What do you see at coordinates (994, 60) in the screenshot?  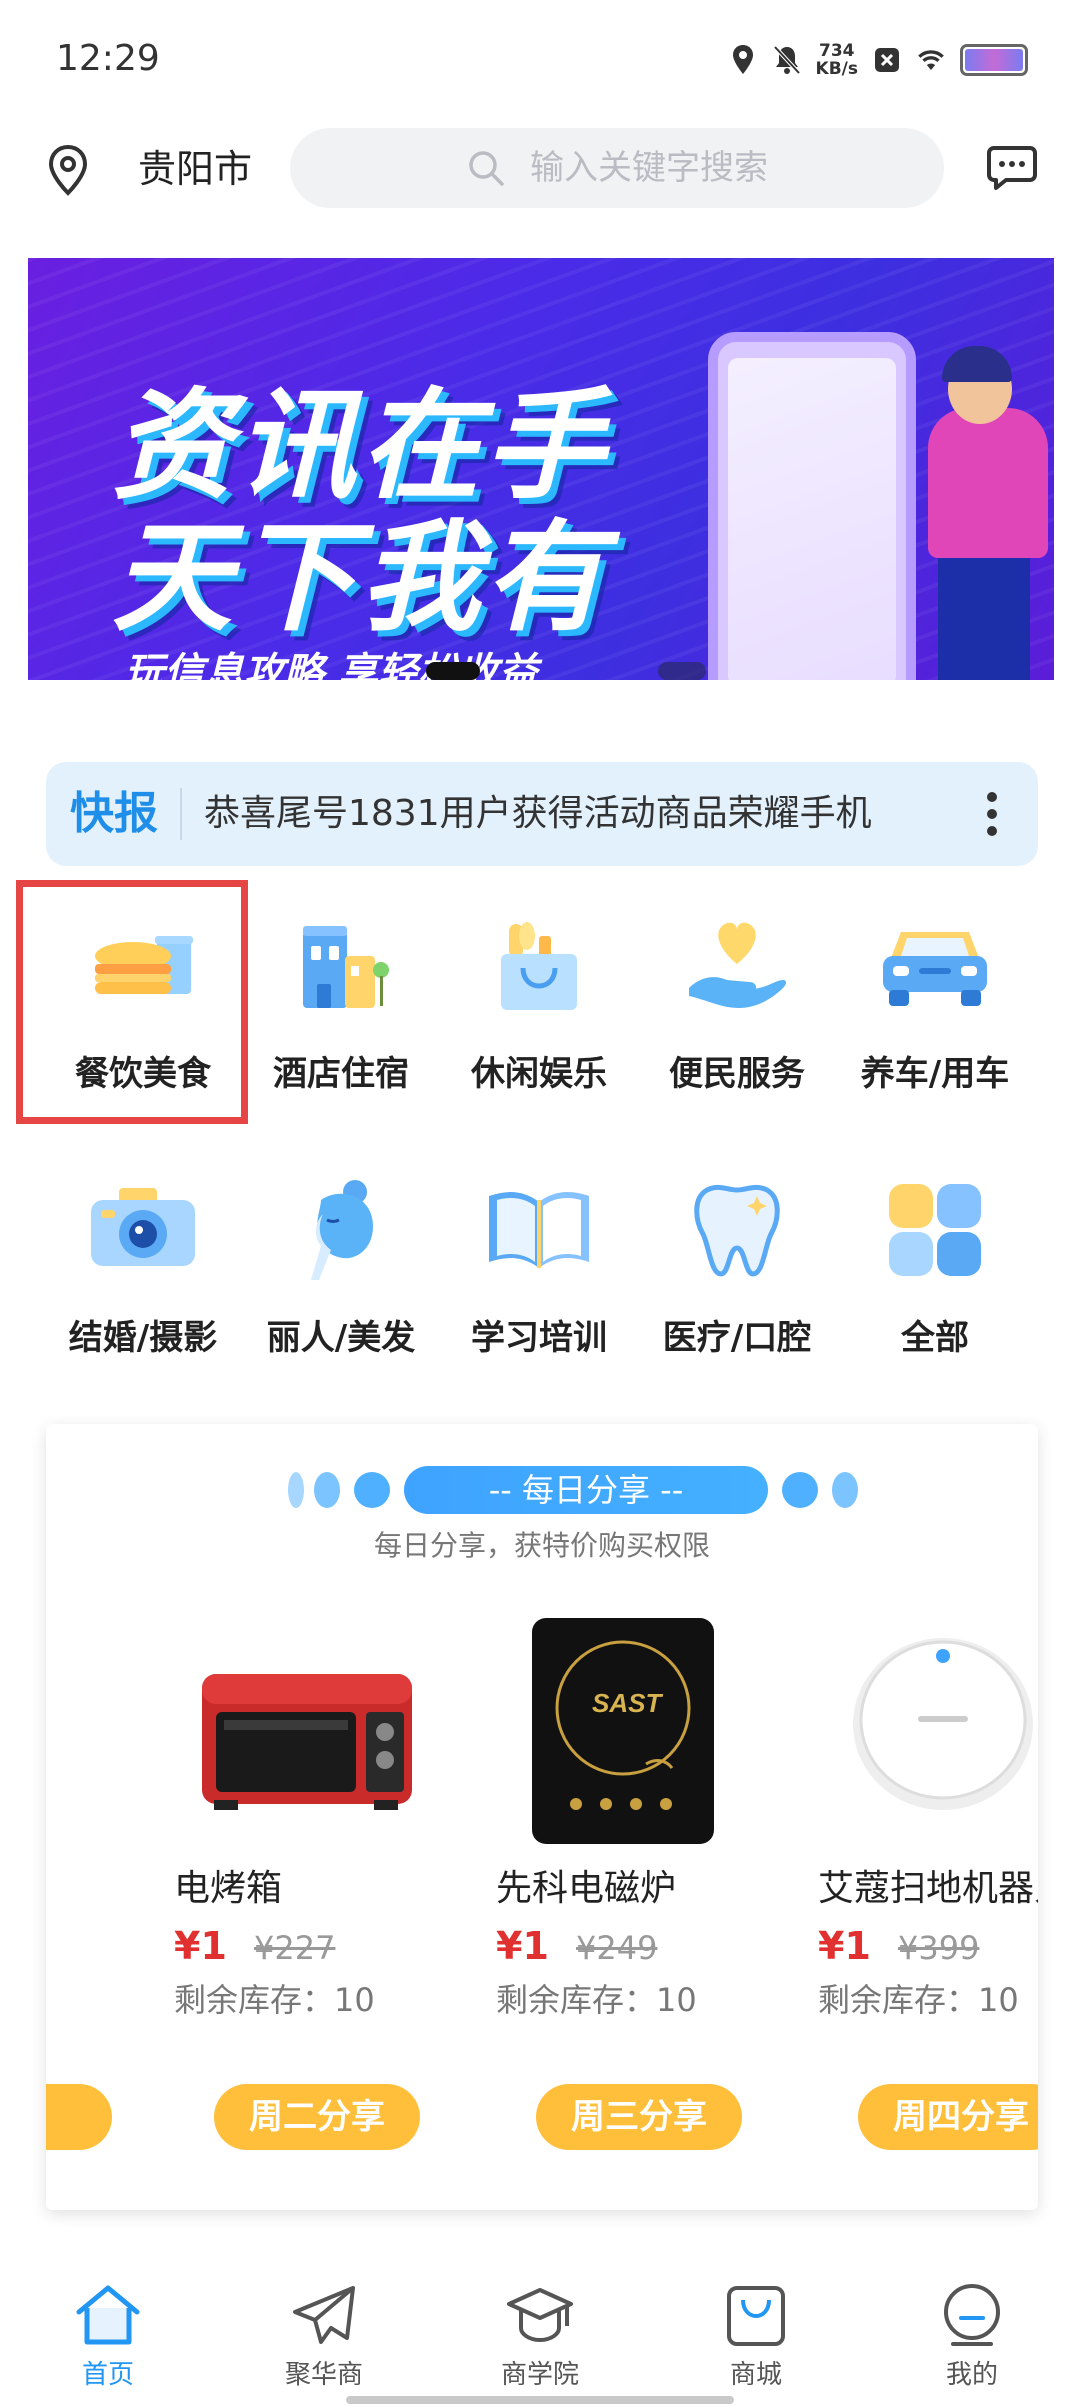 I see `battery-icon` at bounding box center [994, 60].